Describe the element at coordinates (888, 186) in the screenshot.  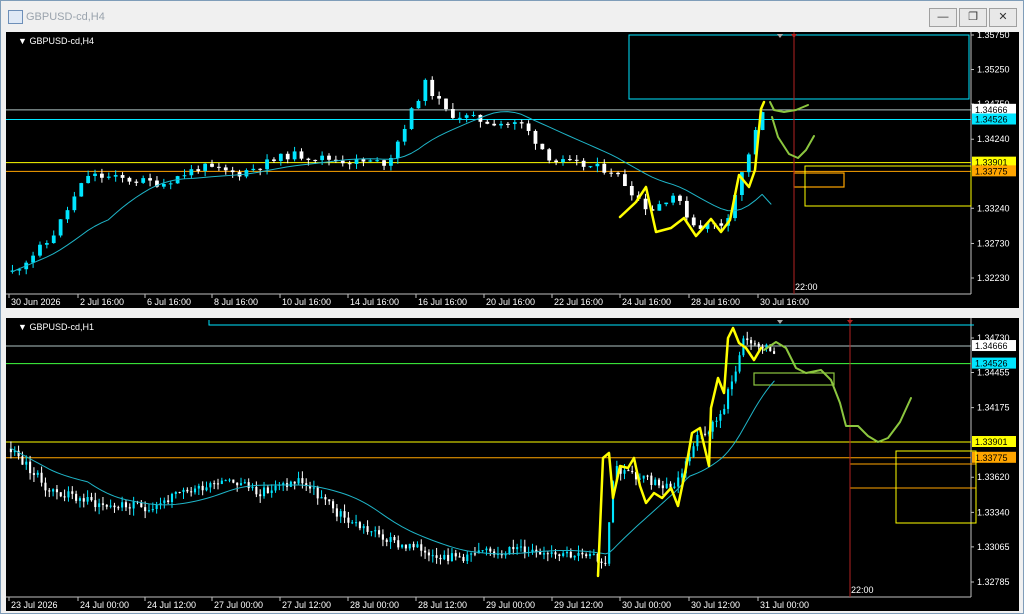
I see `h4-yellow-zone` at that location.